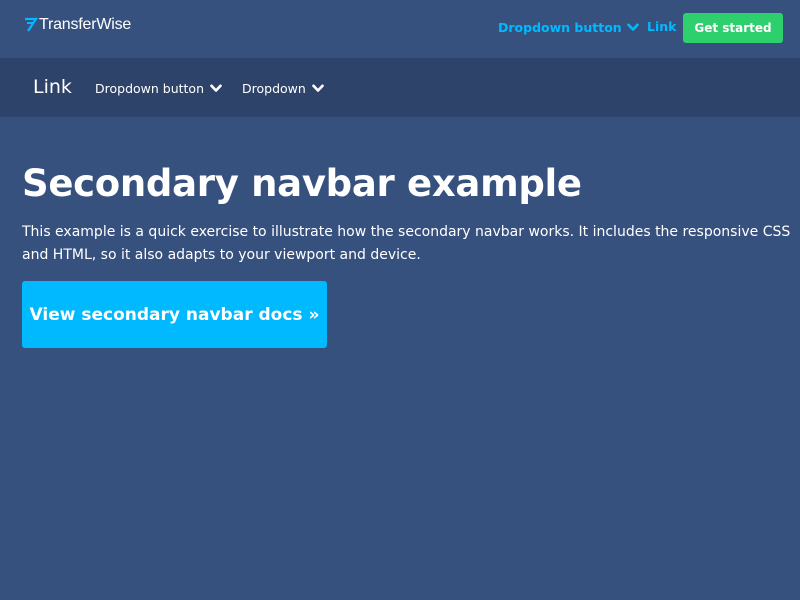 This screenshot has width=800, height=600. I want to click on top-dropdown-button: Dropdown button, so click(568, 27).